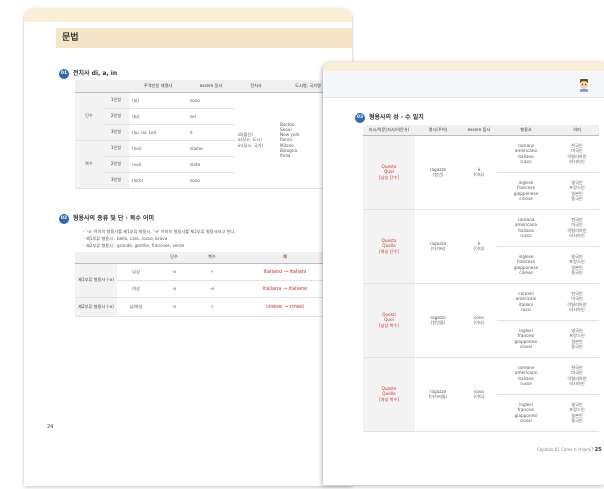  I want to click on section2-heading: 02 형용사의 종류 및 단 · 복수 어미, so click(106, 218).